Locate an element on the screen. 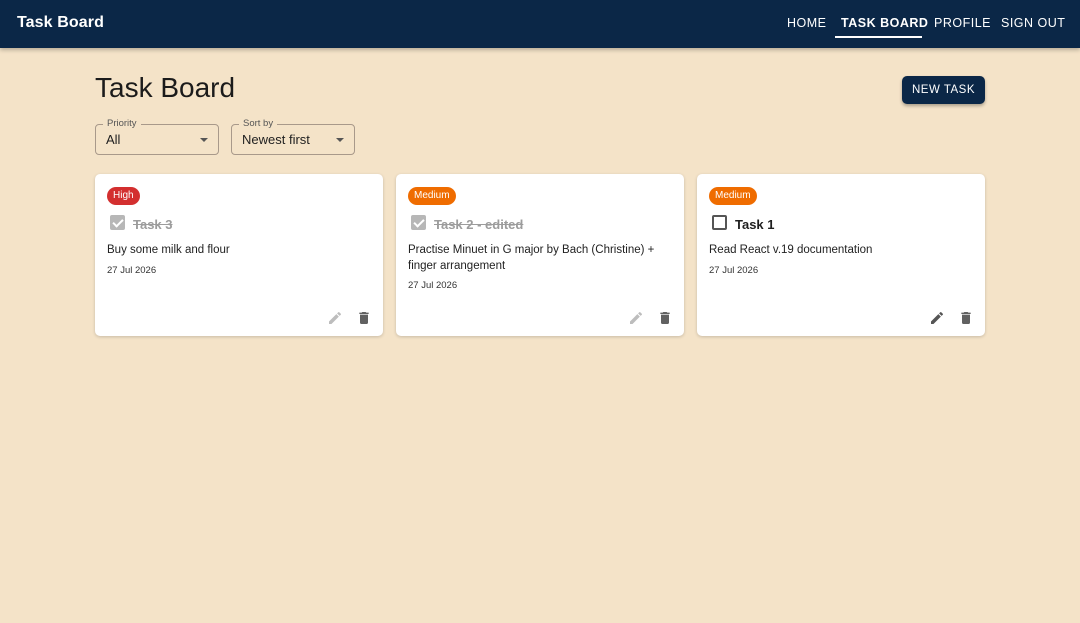 The height and width of the screenshot is (623, 1080). nav-home: HOME is located at coordinates (807, 23).